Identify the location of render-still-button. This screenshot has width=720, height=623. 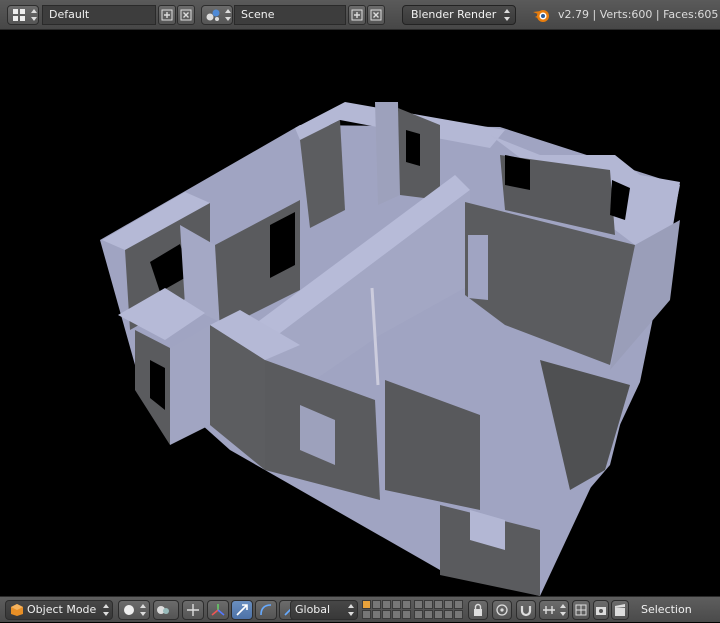
(601, 610).